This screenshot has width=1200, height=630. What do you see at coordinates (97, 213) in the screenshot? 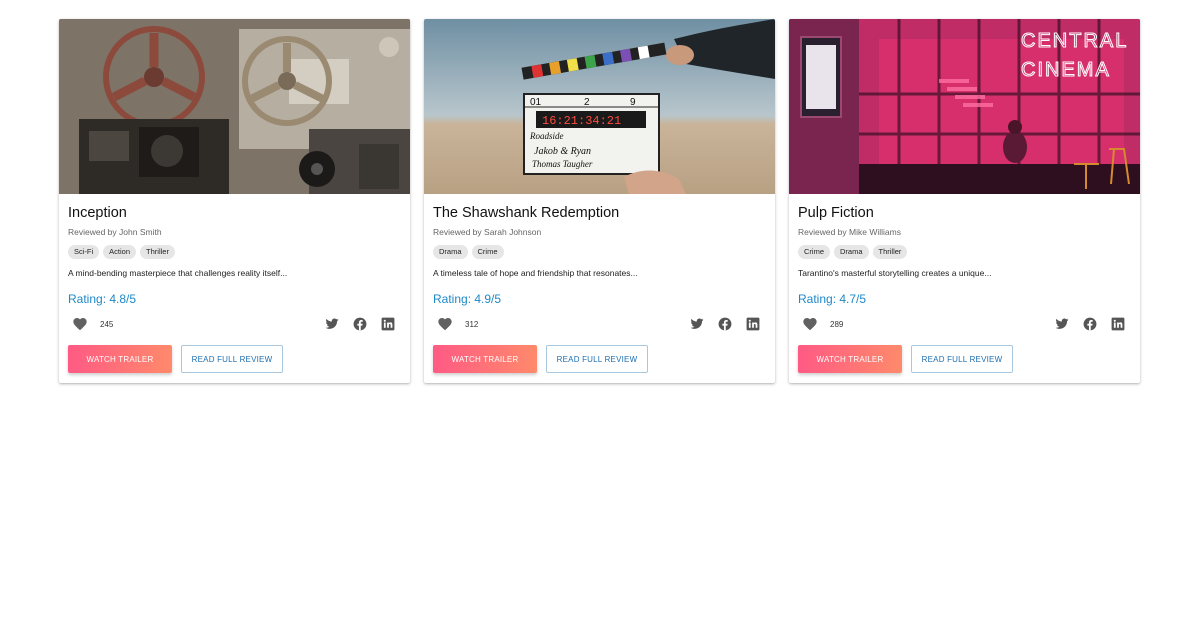
I see `movie-title: Inception` at bounding box center [97, 213].